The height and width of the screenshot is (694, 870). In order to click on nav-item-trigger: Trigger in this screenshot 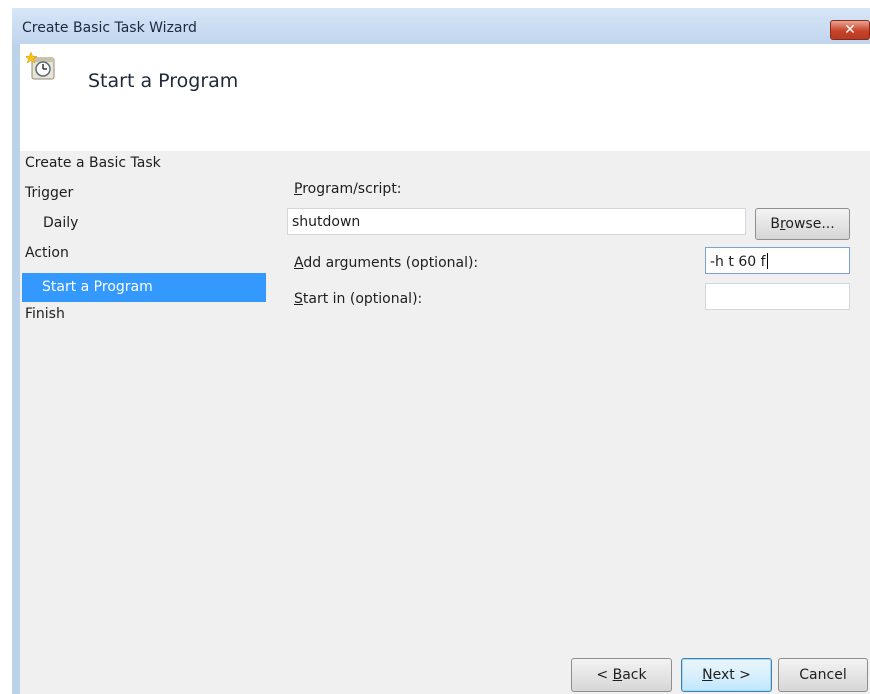, I will do `click(49, 193)`.